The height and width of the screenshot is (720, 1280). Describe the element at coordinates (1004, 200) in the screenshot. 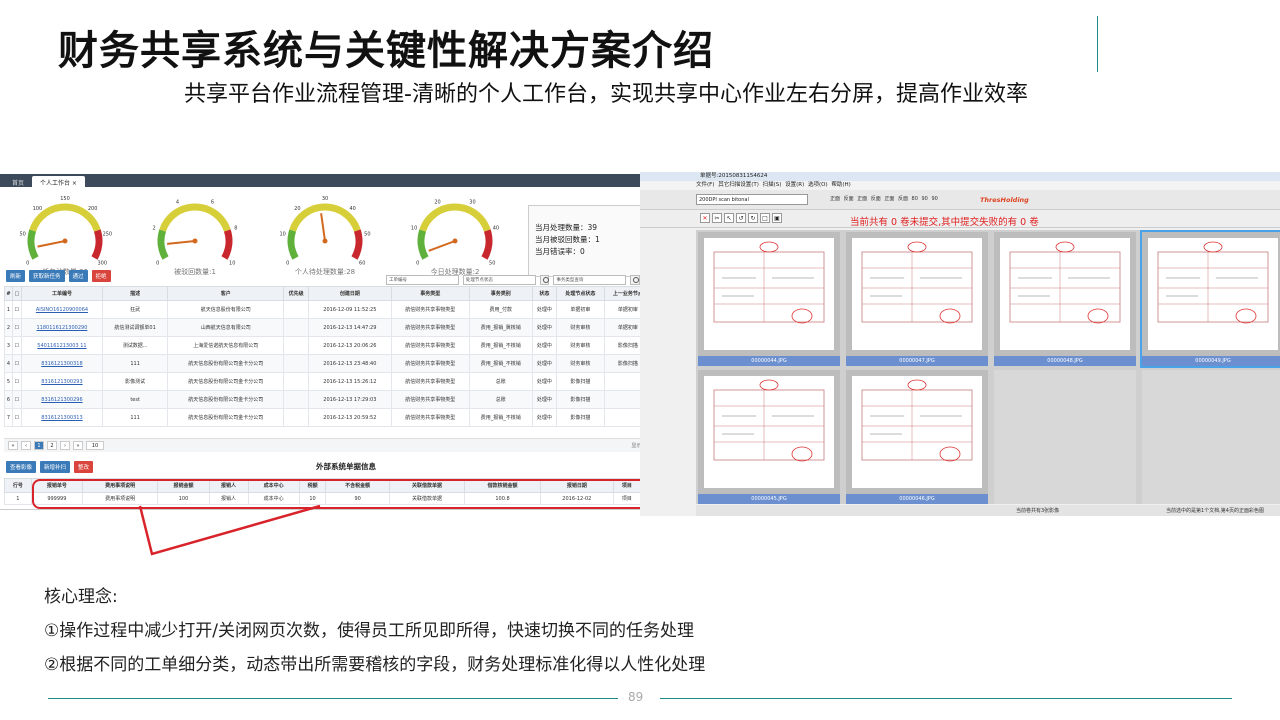

I see `threshold-label: ThresHolding` at that location.